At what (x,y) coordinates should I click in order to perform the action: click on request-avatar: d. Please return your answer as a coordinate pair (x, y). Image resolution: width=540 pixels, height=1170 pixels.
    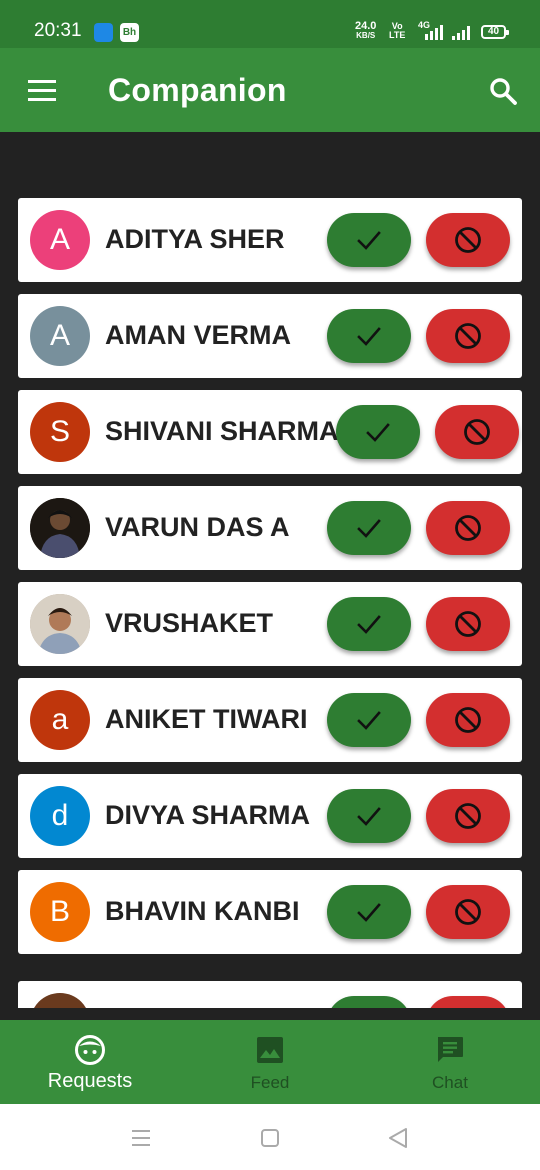
    Looking at the image, I should click on (60, 816).